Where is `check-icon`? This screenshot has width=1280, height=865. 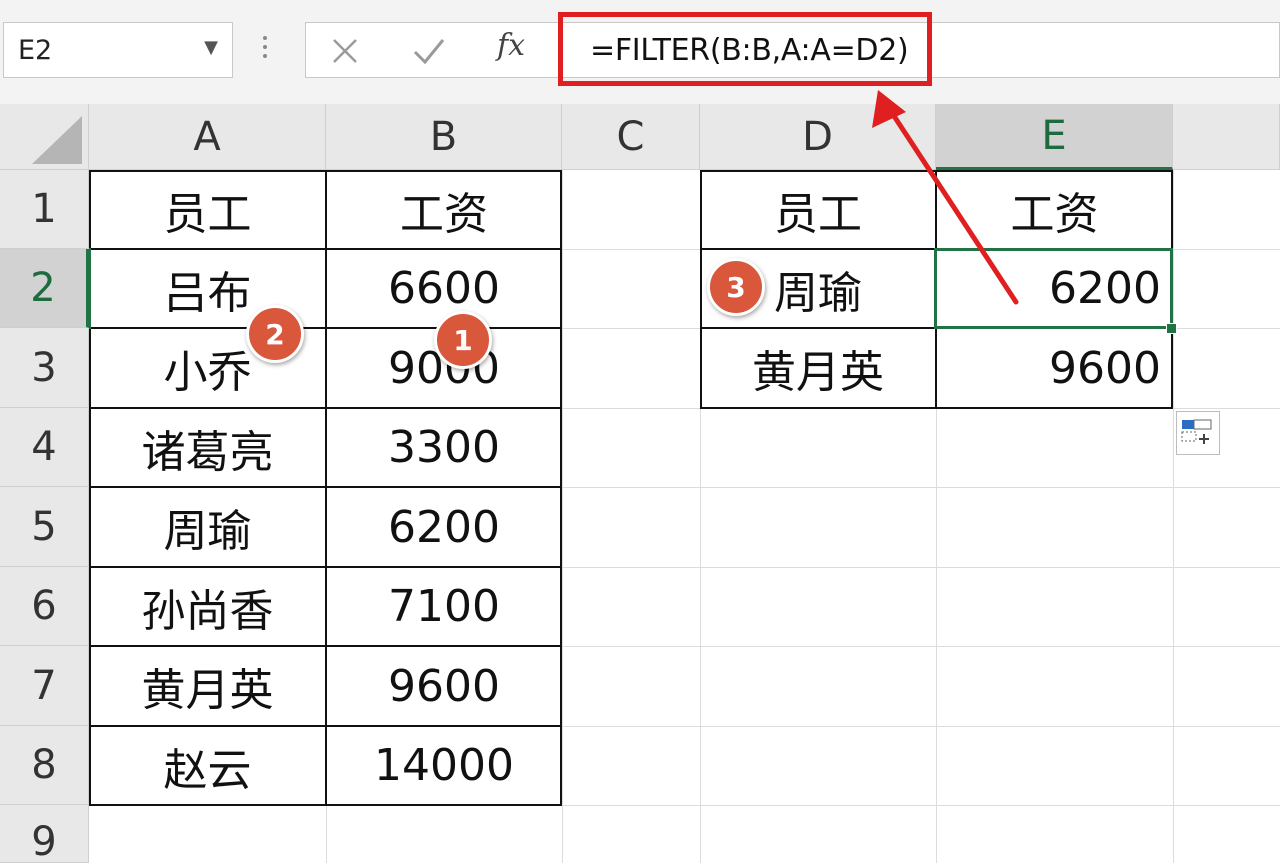 check-icon is located at coordinates (429, 51).